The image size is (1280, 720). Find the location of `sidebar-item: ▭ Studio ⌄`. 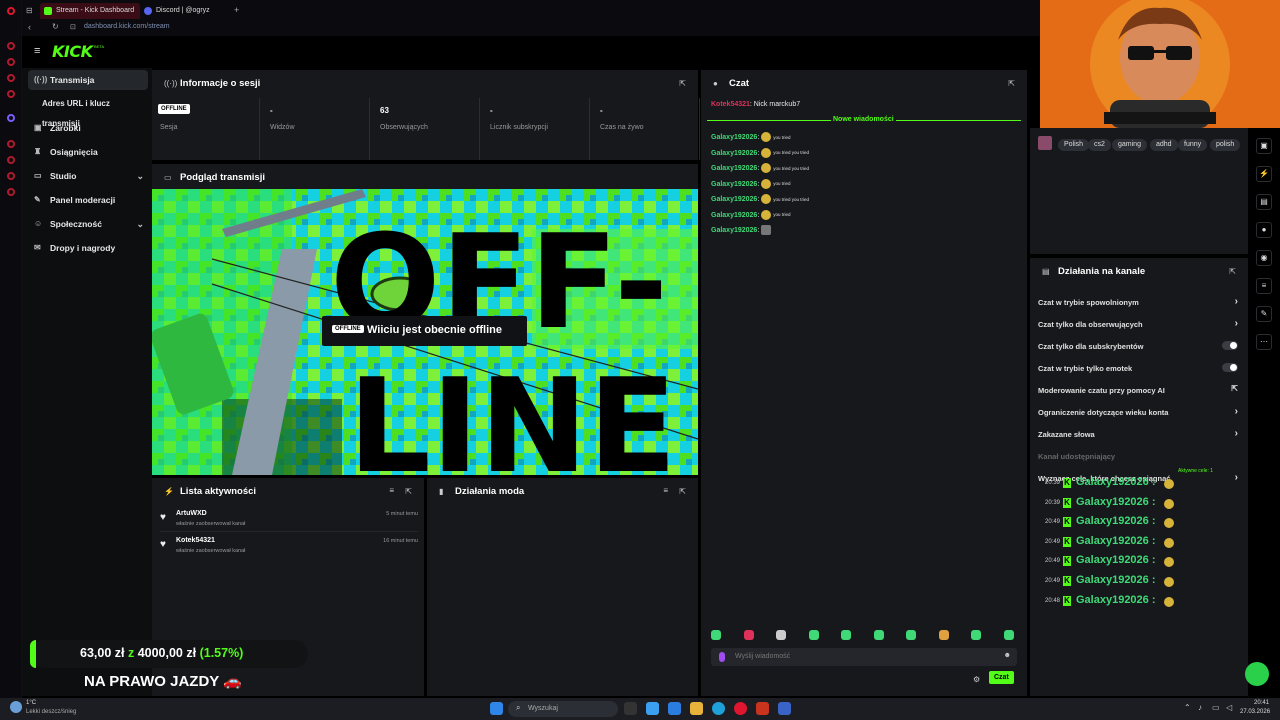

sidebar-item: ▭ Studio ⌄ is located at coordinates (88, 176).